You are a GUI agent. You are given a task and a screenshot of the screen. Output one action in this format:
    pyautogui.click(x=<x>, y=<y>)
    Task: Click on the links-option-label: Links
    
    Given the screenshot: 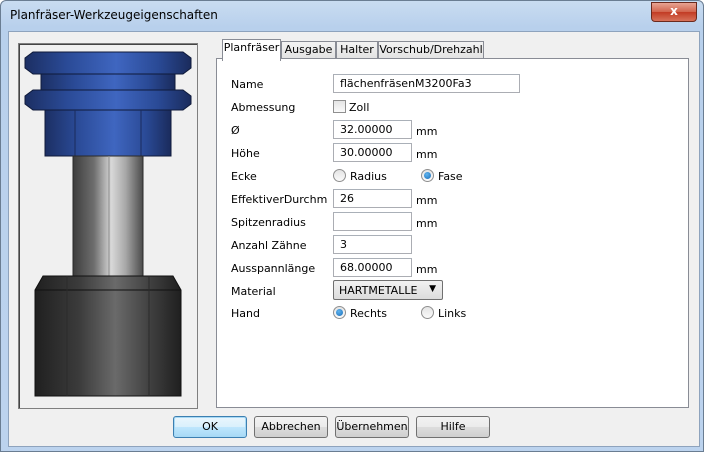 What is the action you would take?
    pyautogui.click(x=452, y=313)
    